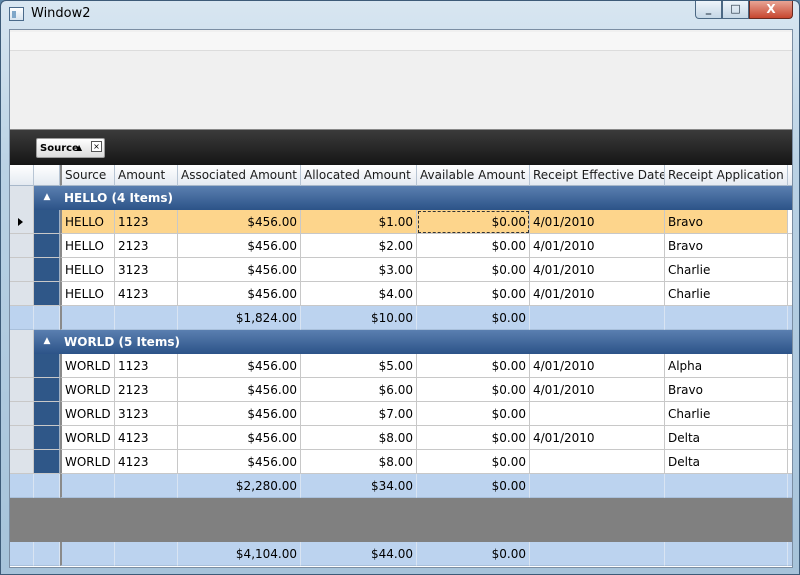 This screenshot has width=800, height=575. Describe the element at coordinates (597, 175) in the screenshot. I see `column-header-date: Receipt Effective Date` at that location.